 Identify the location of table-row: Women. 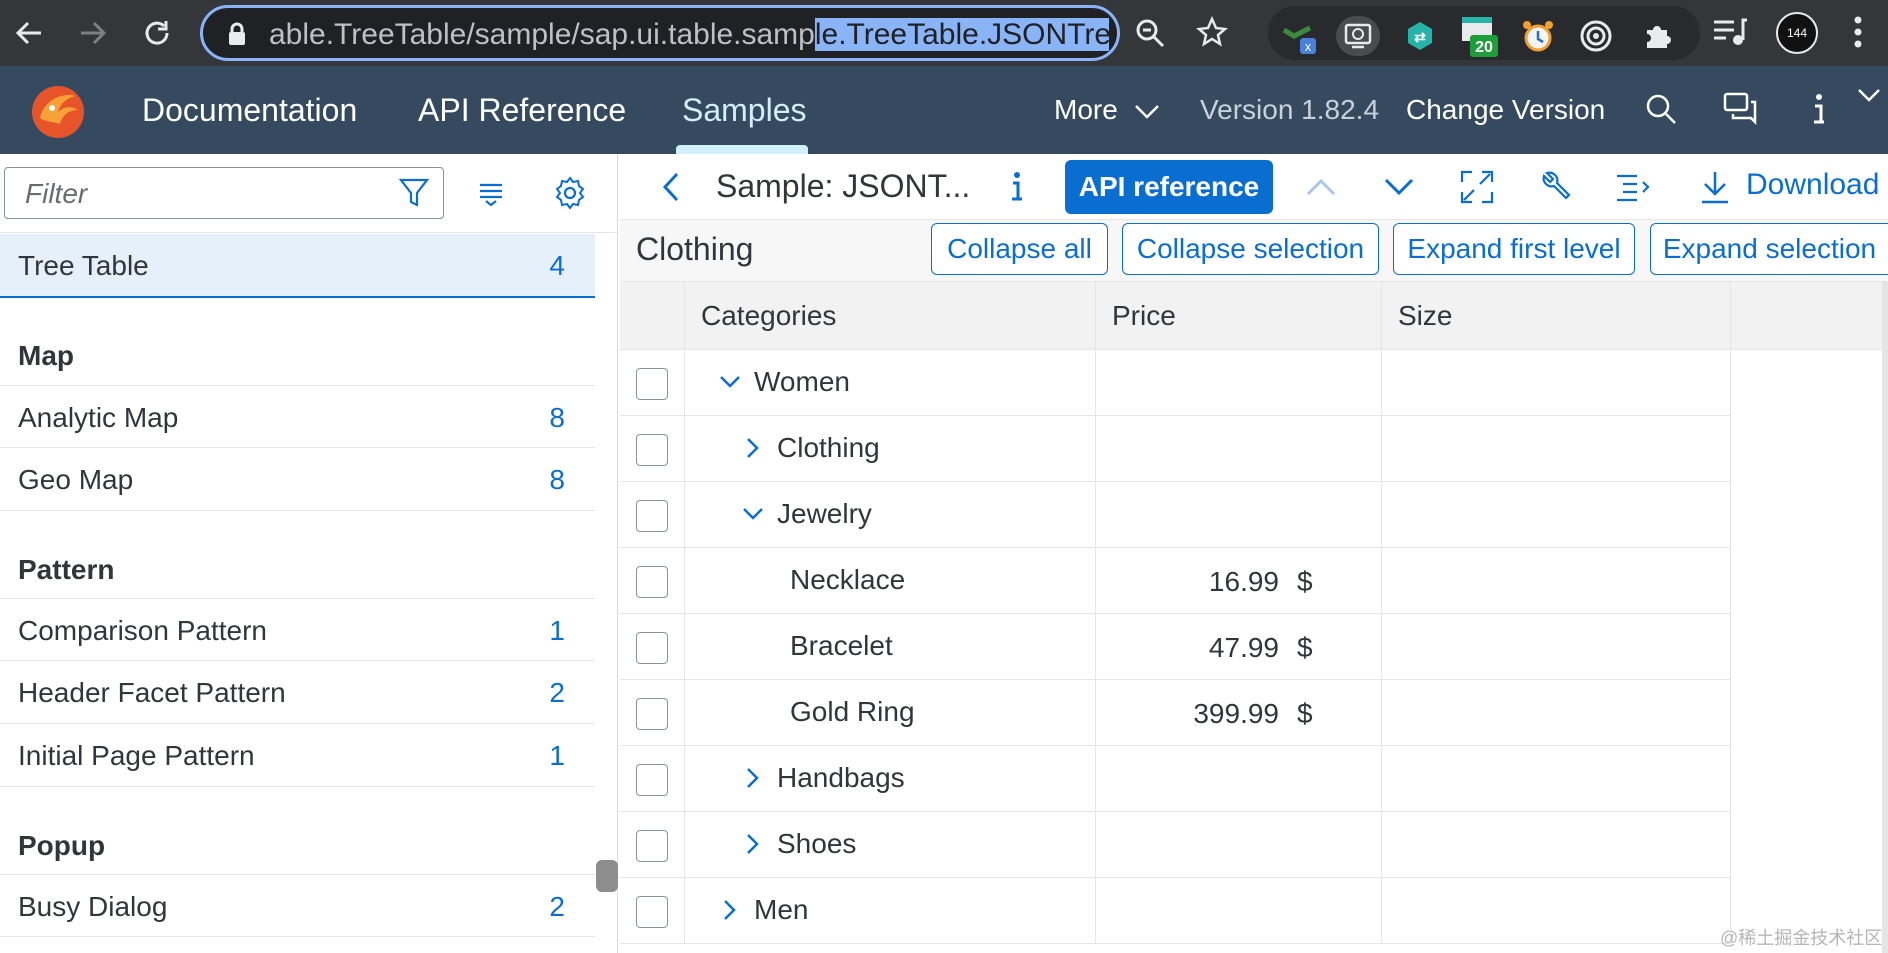
(1254, 383).